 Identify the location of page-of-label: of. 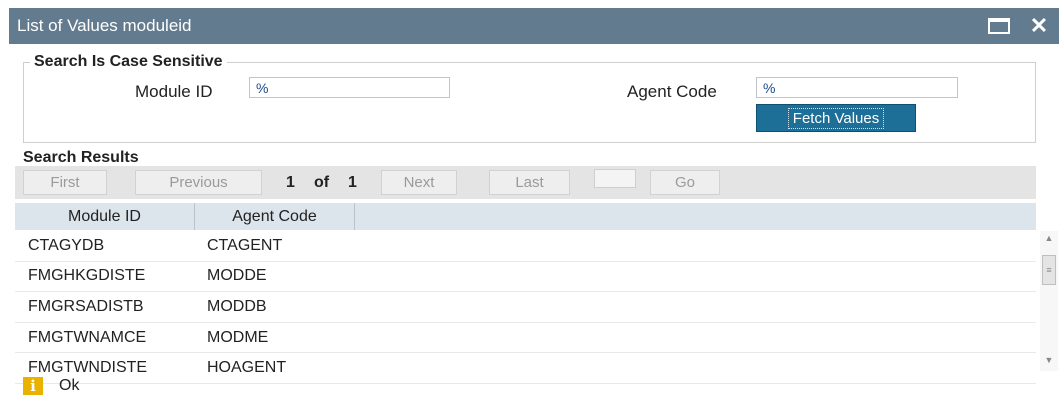
(322, 182).